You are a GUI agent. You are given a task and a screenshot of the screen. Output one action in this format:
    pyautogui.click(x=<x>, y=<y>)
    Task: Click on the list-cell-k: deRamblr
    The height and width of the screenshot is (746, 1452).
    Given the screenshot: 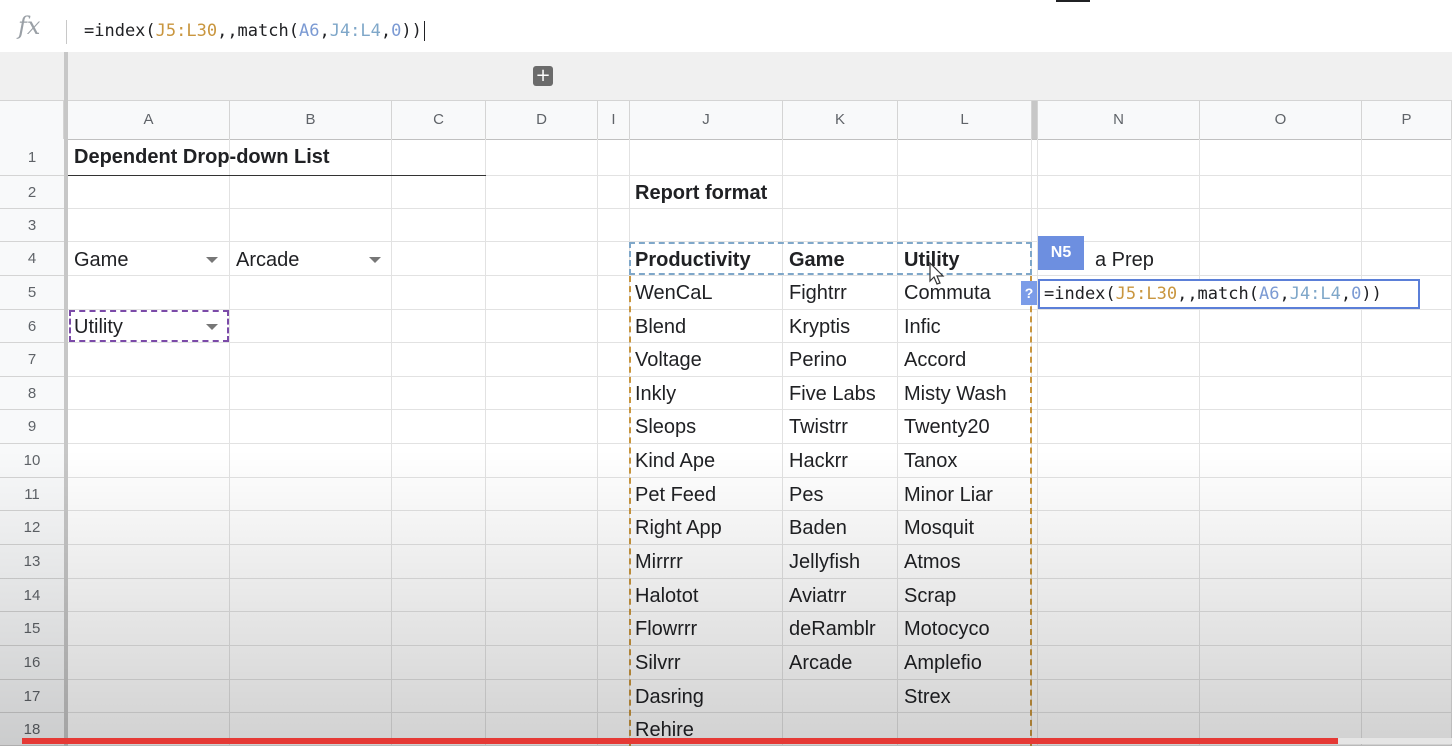 What is the action you would take?
    pyautogui.click(x=832, y=629)
    